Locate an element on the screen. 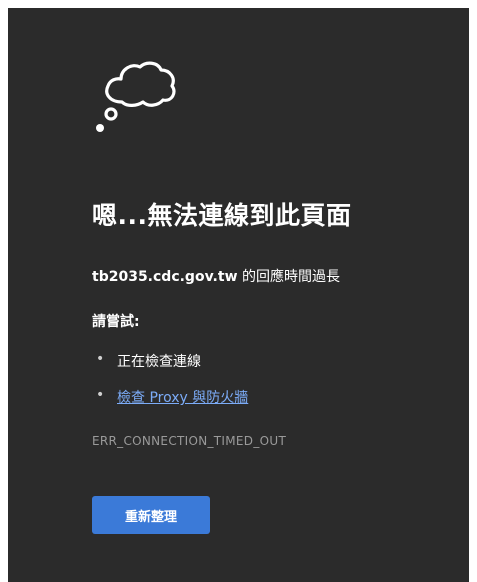 This screenshot has width=477, height=582. thought-cloud-icon is located at coordinates (136, 96).